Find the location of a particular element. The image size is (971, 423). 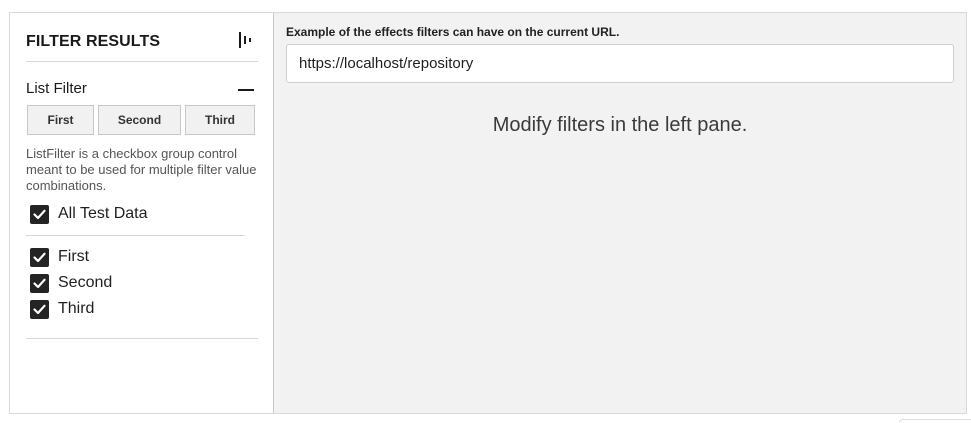

checkbox-label: Third is located at coordinates (76, 308).